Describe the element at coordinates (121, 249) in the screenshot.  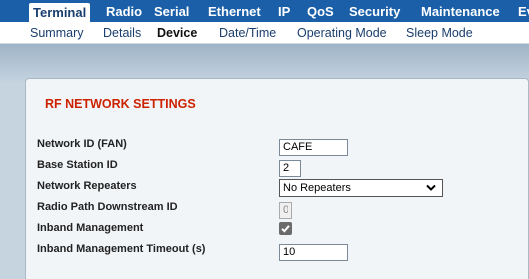
I see `inband-management-timeout-label: Inband Management Timeout (s)` at that location.